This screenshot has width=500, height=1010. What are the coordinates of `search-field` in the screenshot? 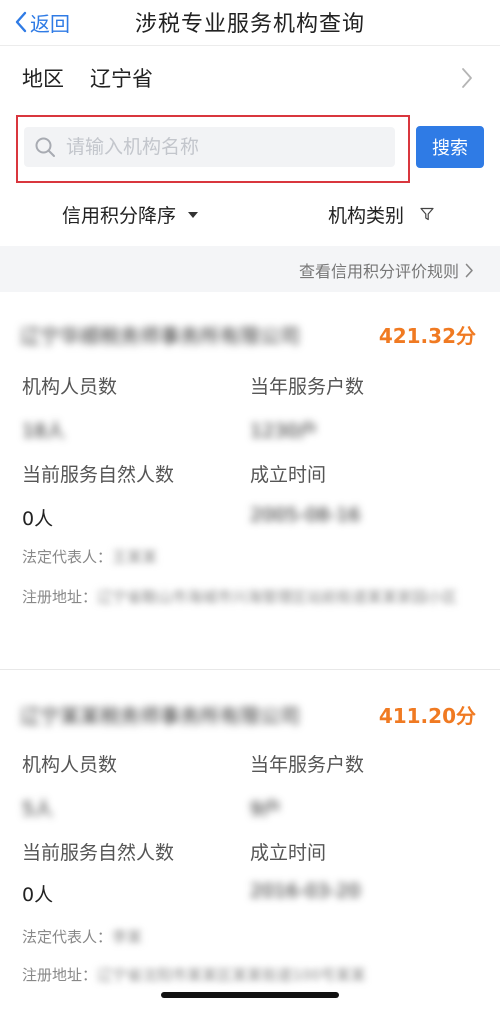 It's located at (209, 147).